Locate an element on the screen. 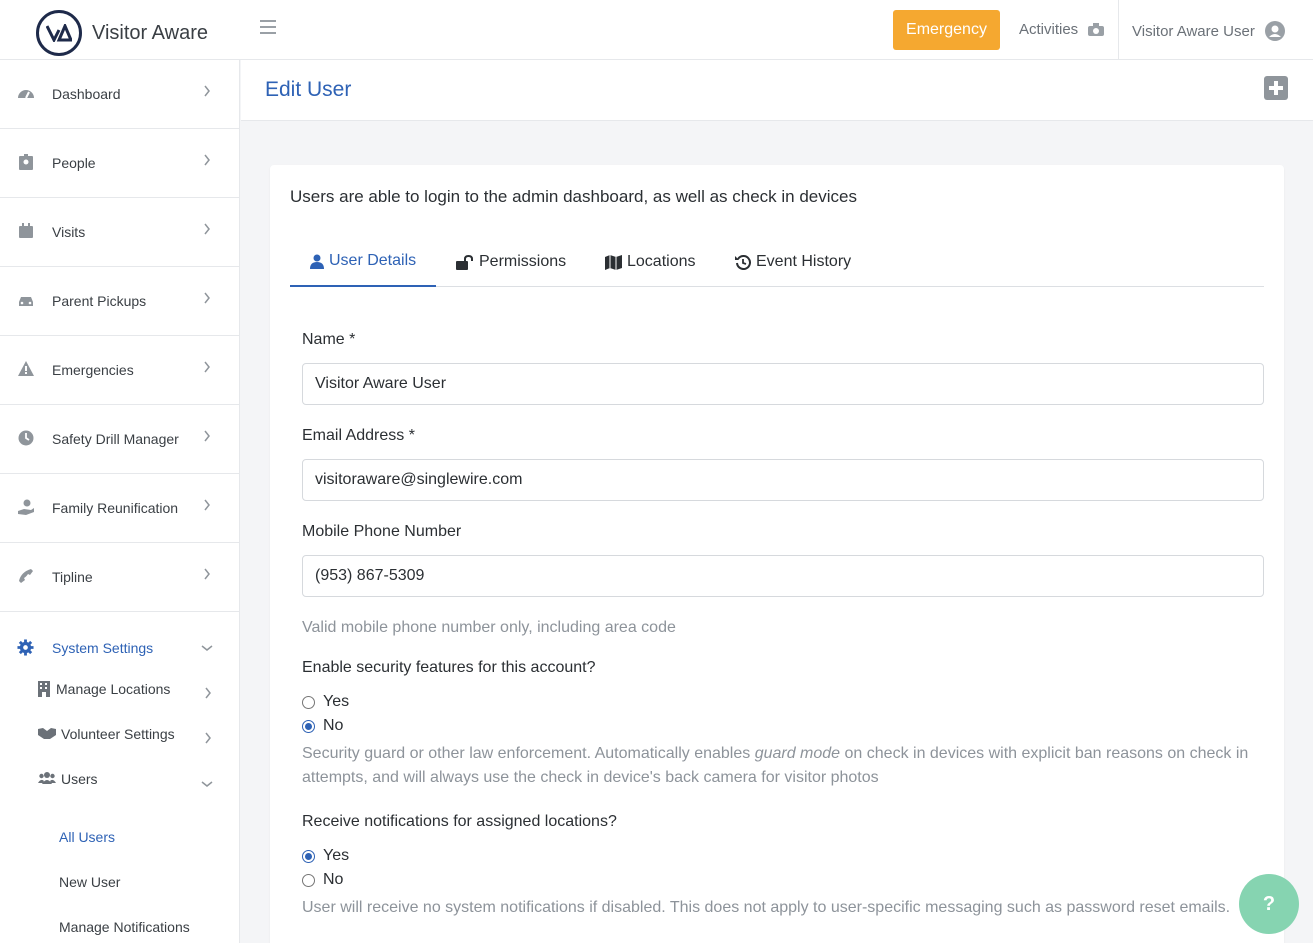 The height and width of the screenshot is (943, 1313). email-label: Email Address * is located at coordinates (358, 435).